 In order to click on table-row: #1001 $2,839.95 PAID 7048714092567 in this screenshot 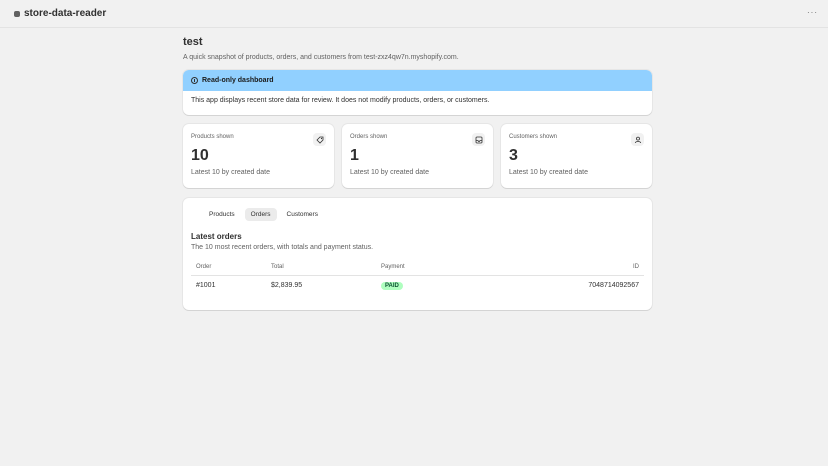, I will do `click(417, 286)`.